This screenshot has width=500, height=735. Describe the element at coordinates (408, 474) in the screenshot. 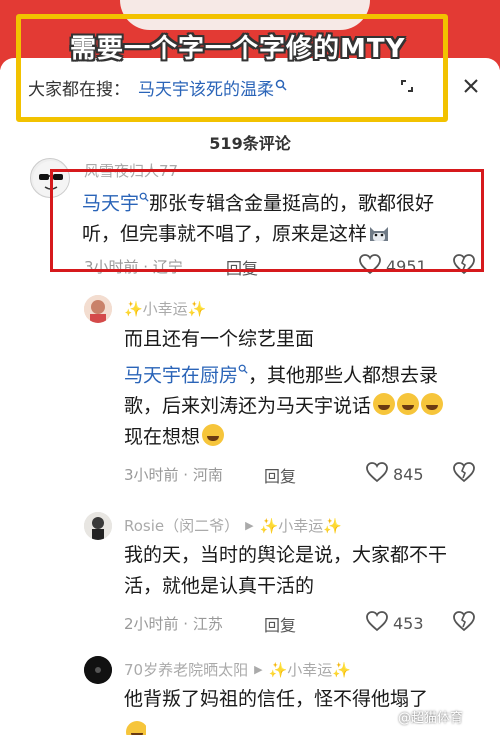

I see `like-count: 845` at that location.